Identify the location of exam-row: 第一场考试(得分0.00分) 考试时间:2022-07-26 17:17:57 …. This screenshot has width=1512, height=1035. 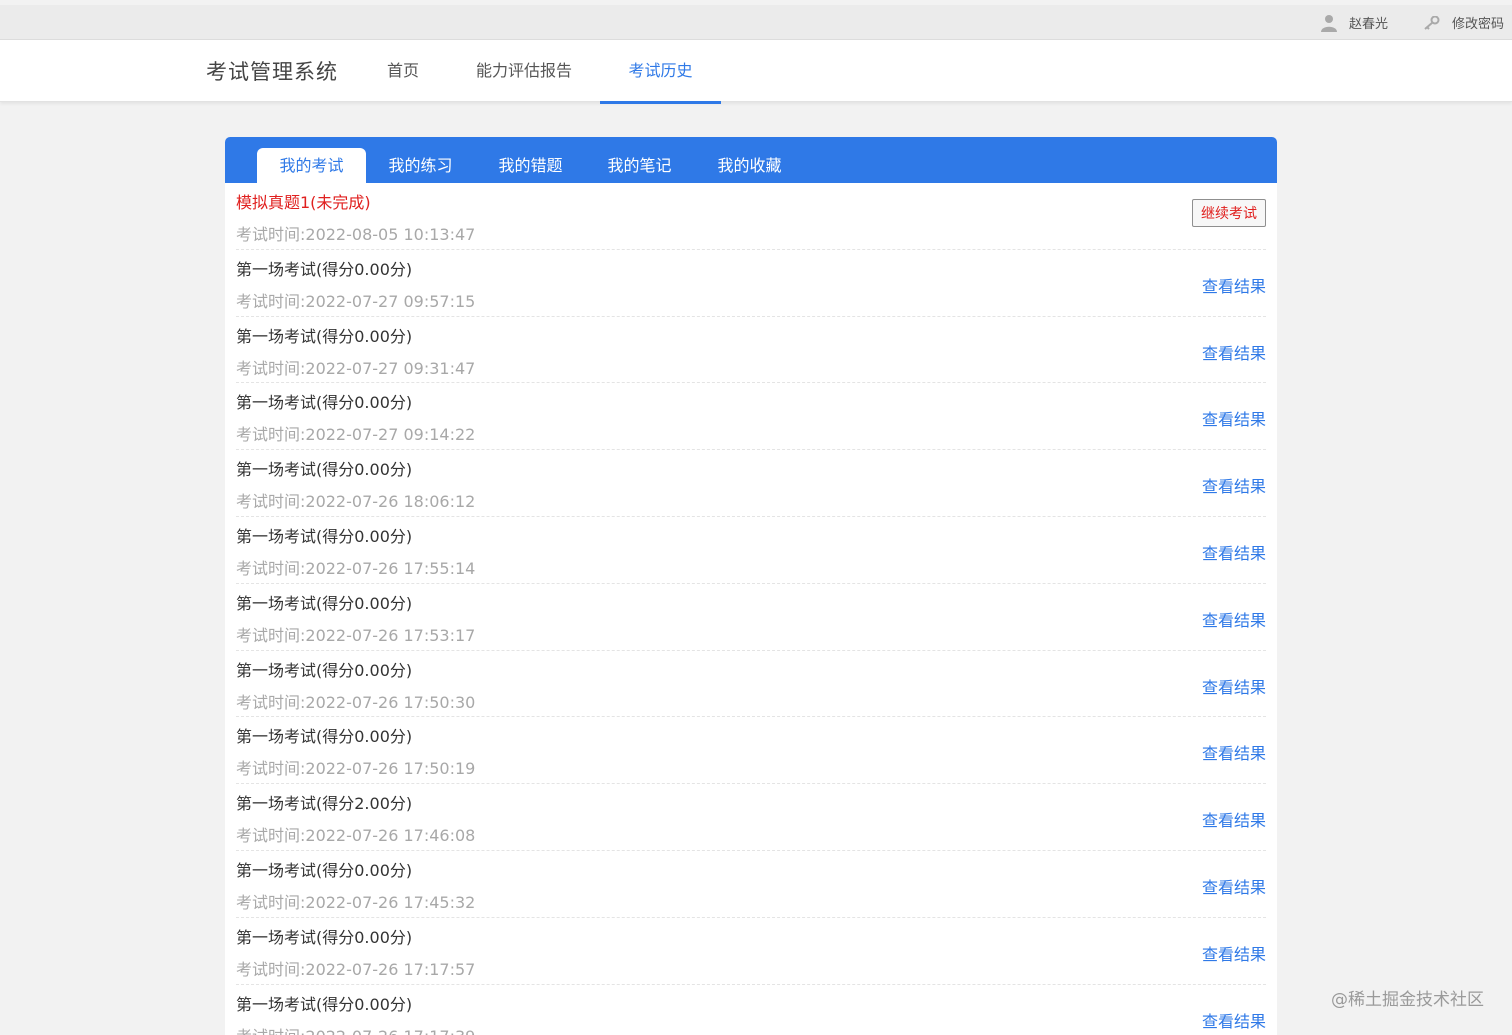
(751, 951).